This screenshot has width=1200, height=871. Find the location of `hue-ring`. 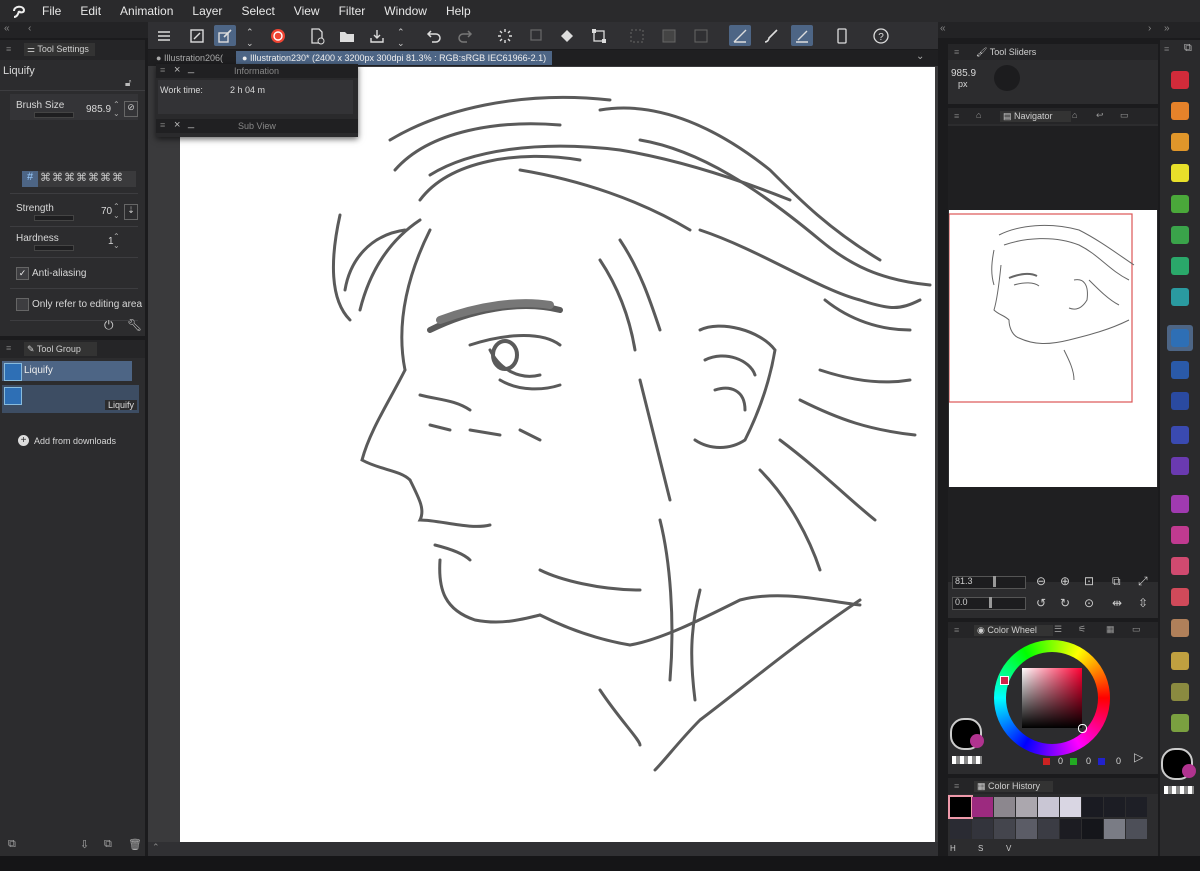

hue-ring is located at coordinates (1052, 698).